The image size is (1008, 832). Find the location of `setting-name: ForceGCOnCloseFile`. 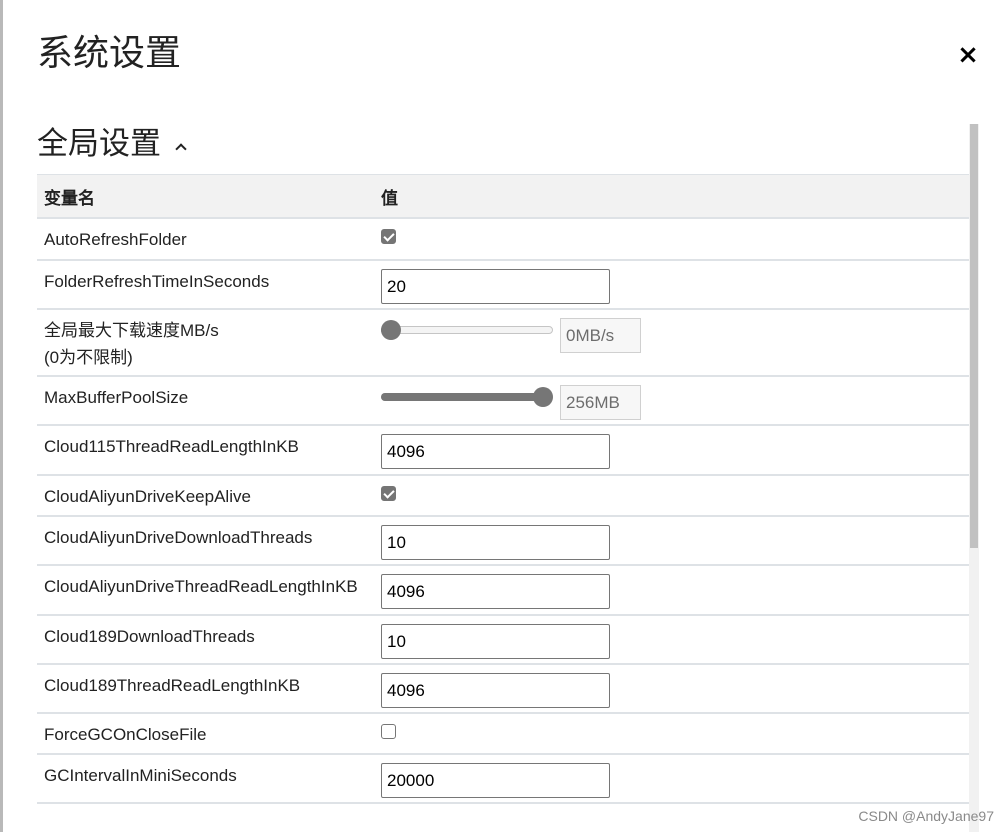

setting-name: ForceGCOnCloseFile is located at coordinates (205, 734).